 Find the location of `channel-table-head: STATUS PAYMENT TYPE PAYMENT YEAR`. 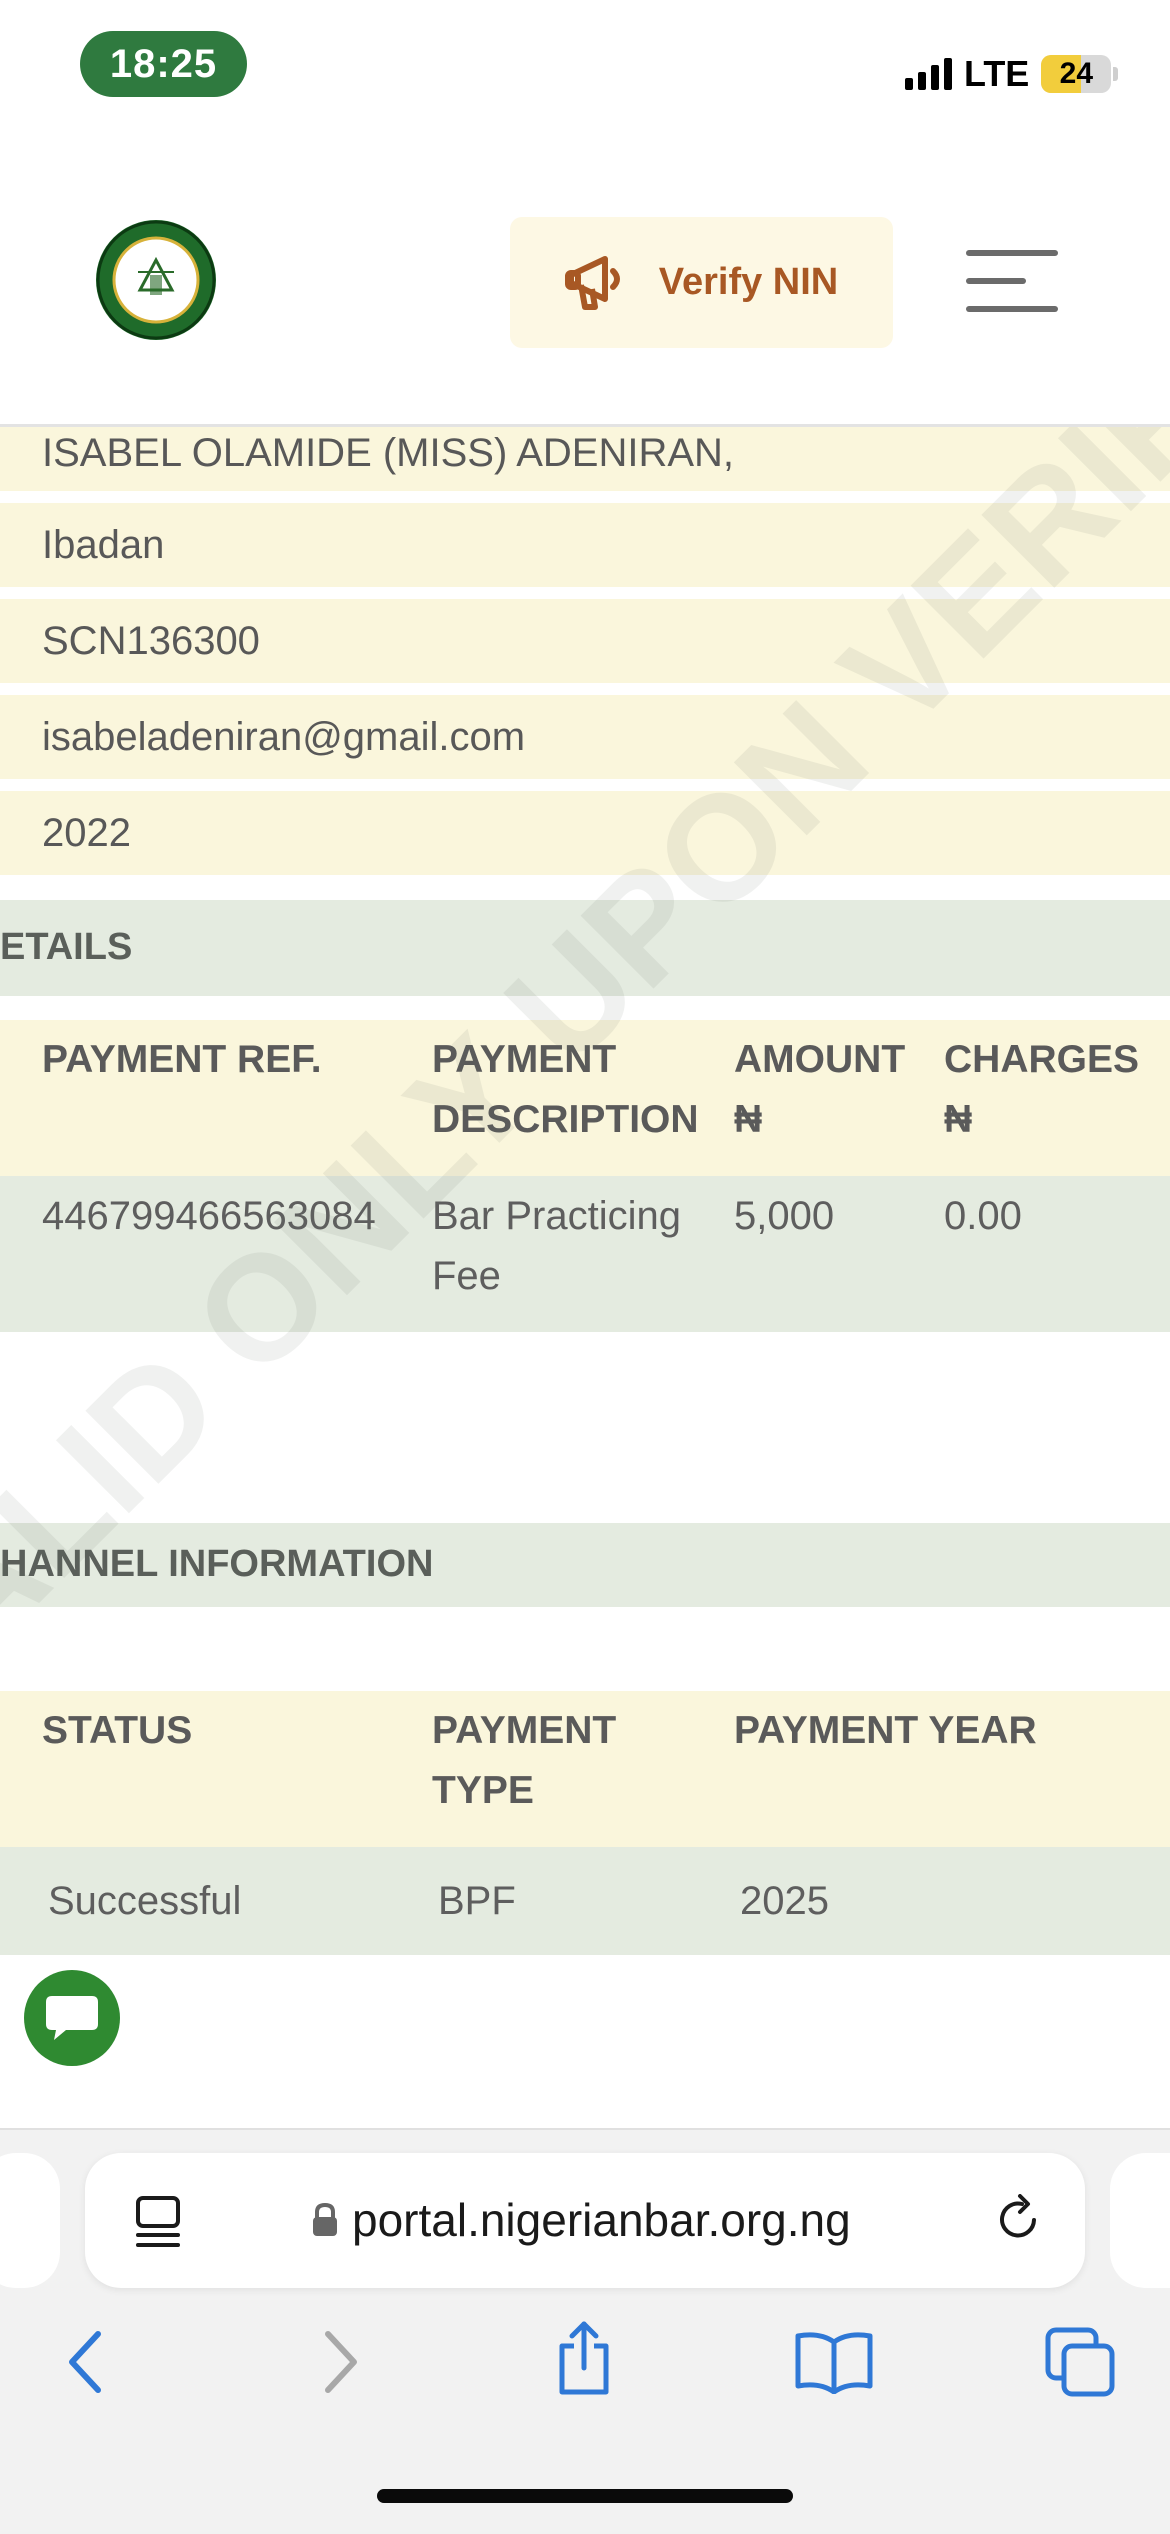

channel-table-head: STATUS PAYMENT TYPE PAYMENT YEAR is located at coordinates (585, 1769).